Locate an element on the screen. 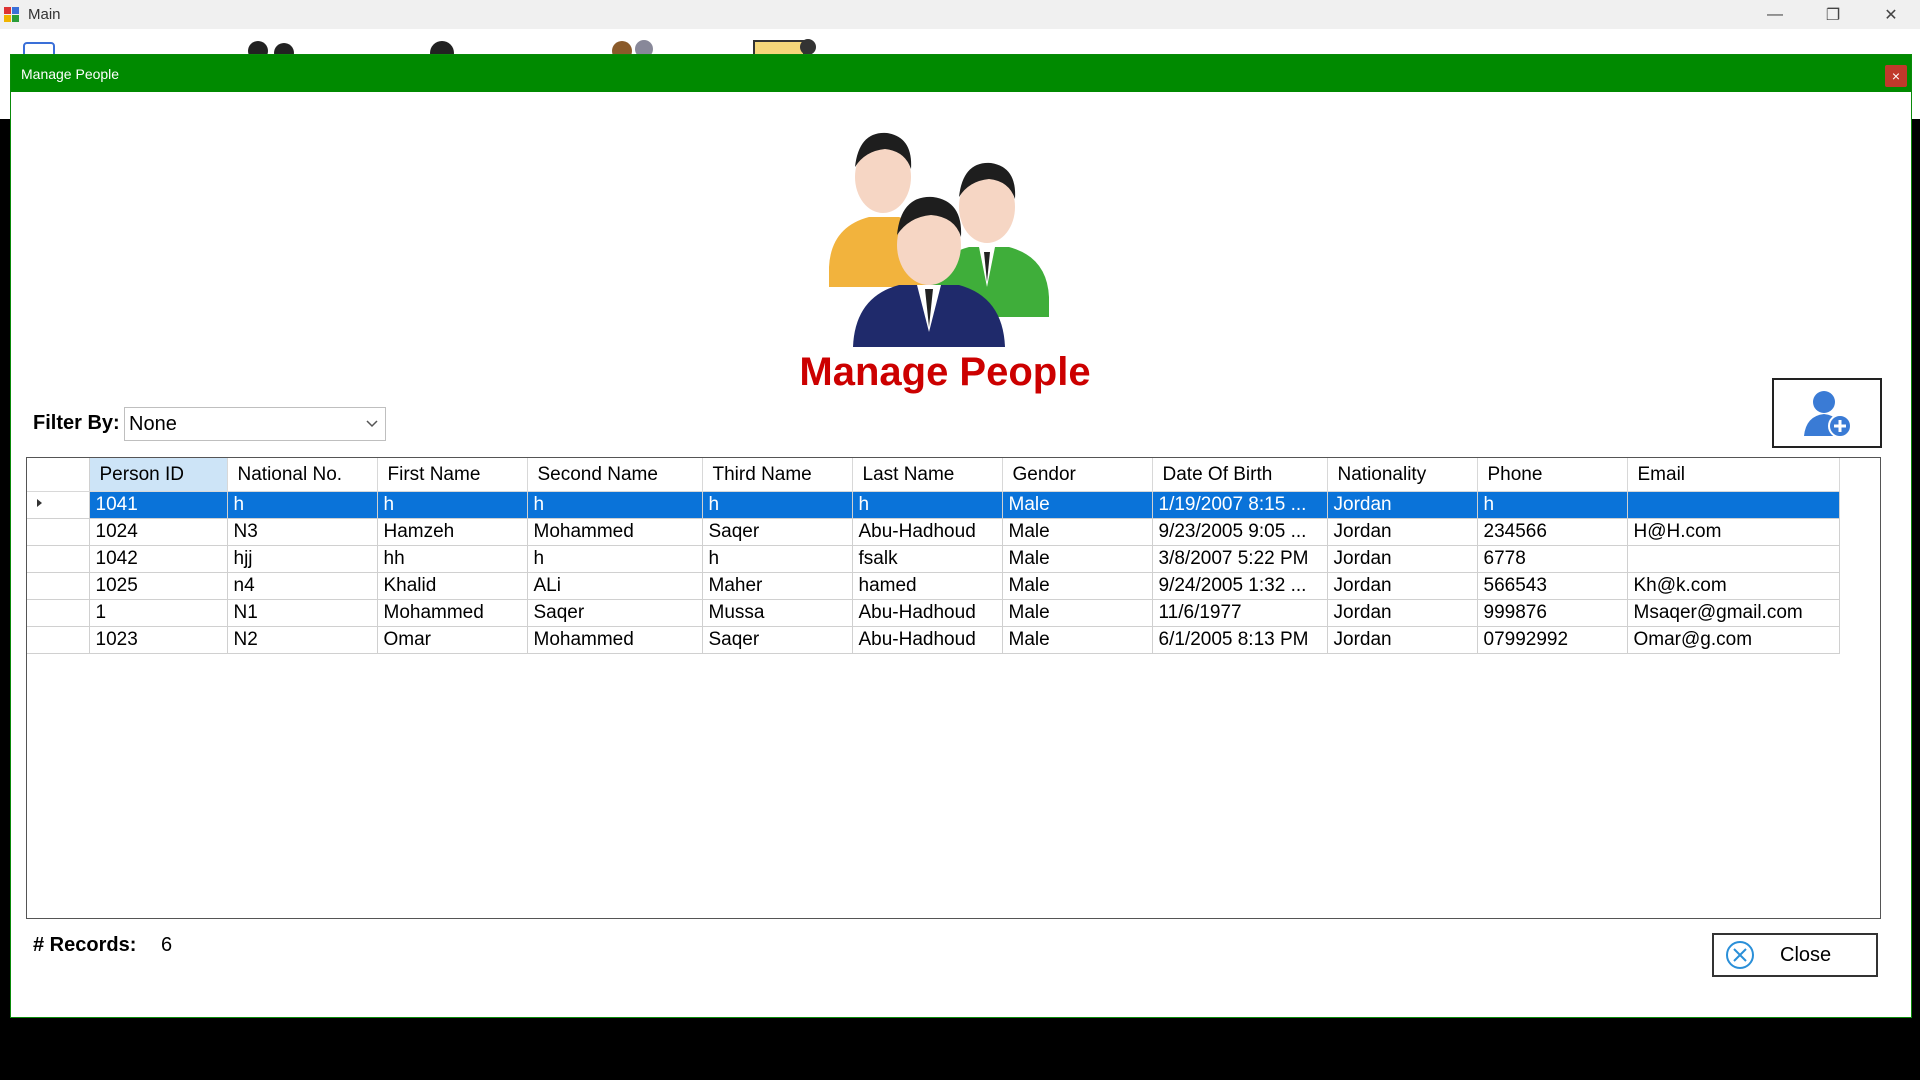  table-cell: 07992992 is located at coordinates (1552, 640).